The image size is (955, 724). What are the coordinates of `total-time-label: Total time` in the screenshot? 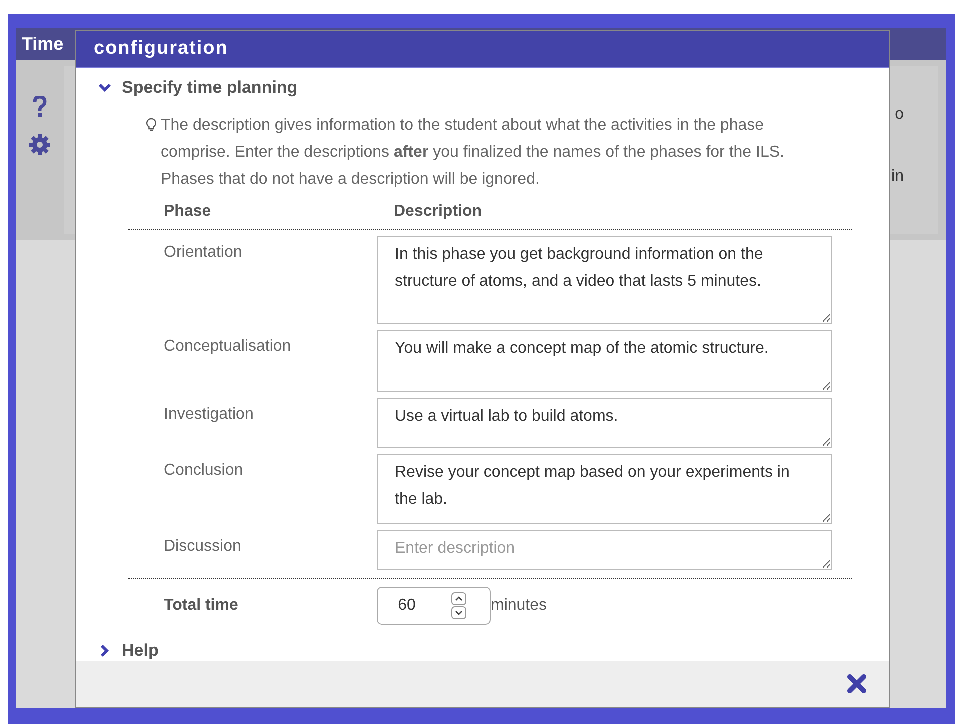 It's located at (201, 606).